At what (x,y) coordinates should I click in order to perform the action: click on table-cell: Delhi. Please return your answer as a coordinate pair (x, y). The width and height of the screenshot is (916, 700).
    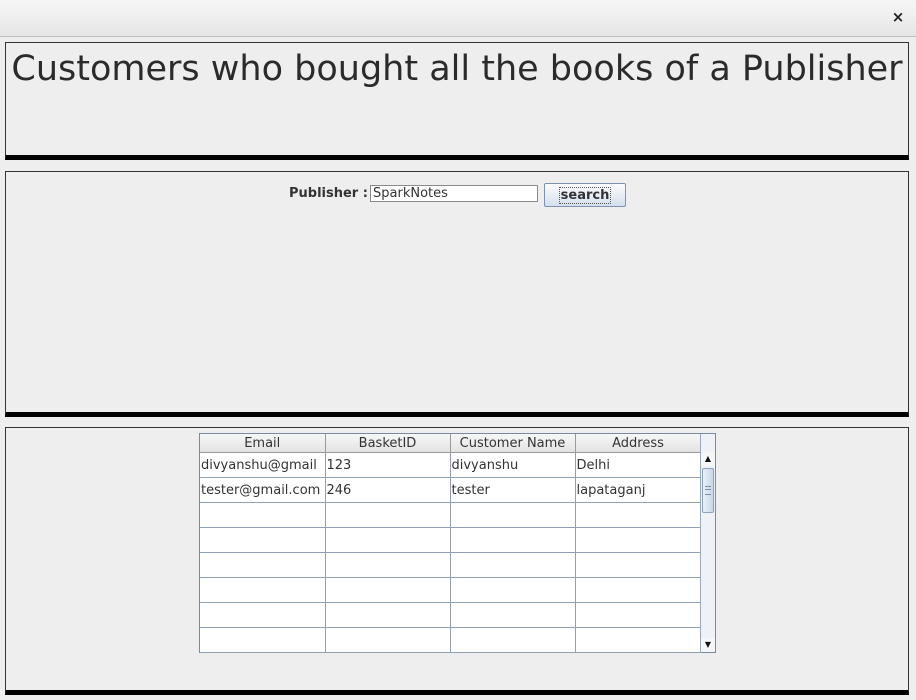
    Looking at the image, I should click on (638, 465).